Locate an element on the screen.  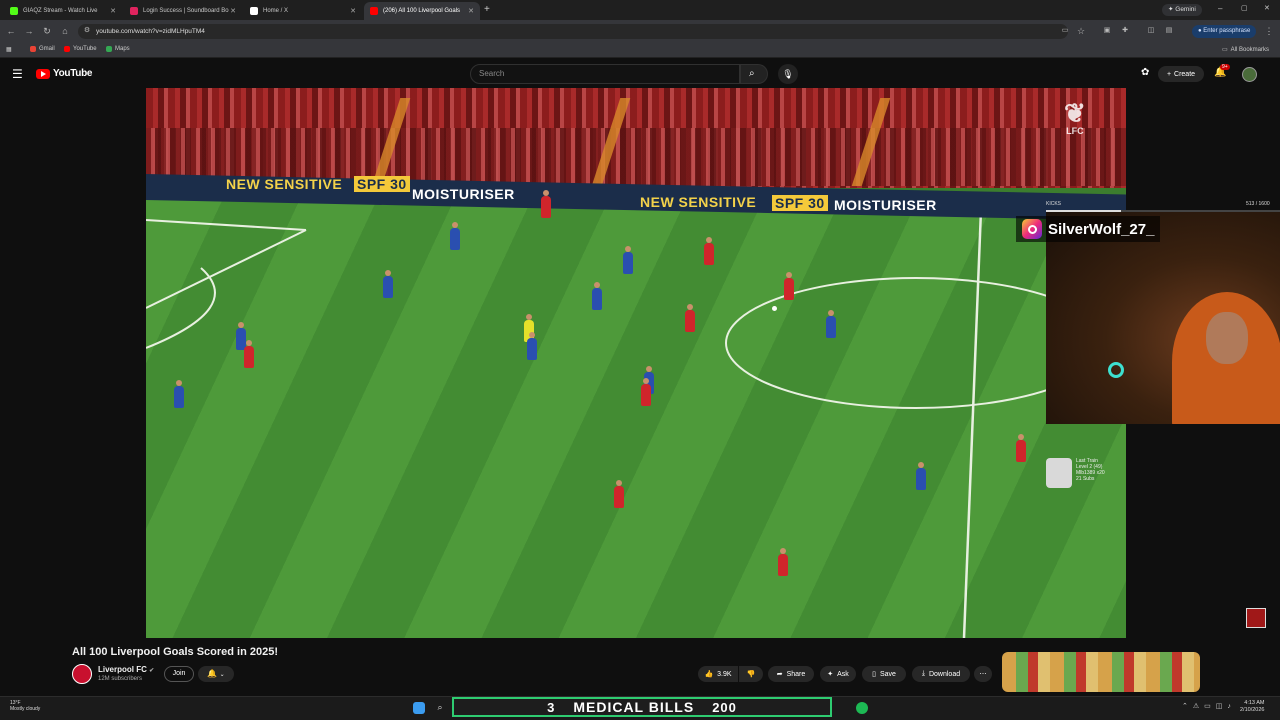
reload-icon: ↻ is located at coordinates (47, 31).